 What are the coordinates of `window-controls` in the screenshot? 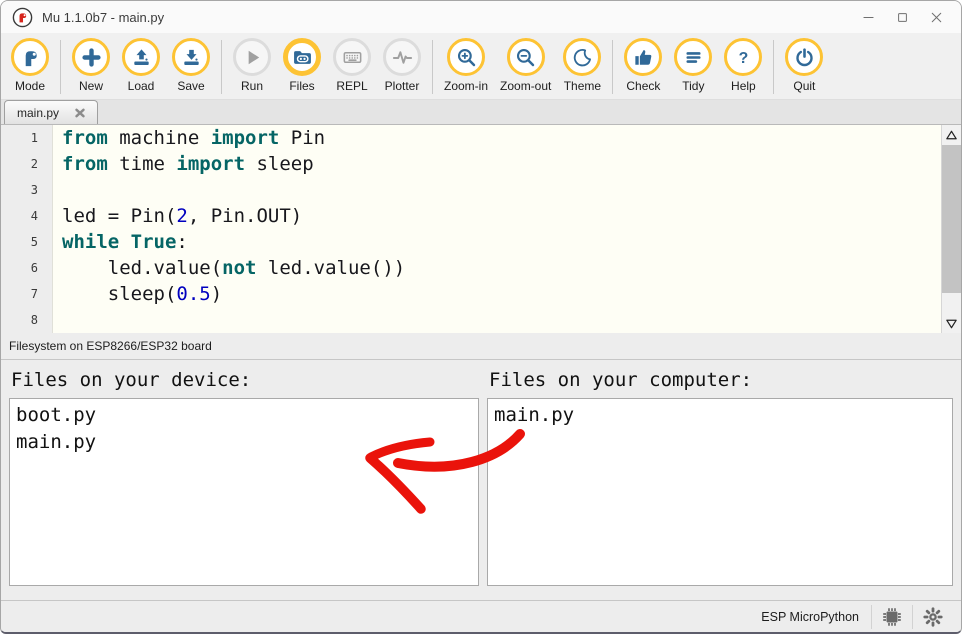 It's located at (902, 17).